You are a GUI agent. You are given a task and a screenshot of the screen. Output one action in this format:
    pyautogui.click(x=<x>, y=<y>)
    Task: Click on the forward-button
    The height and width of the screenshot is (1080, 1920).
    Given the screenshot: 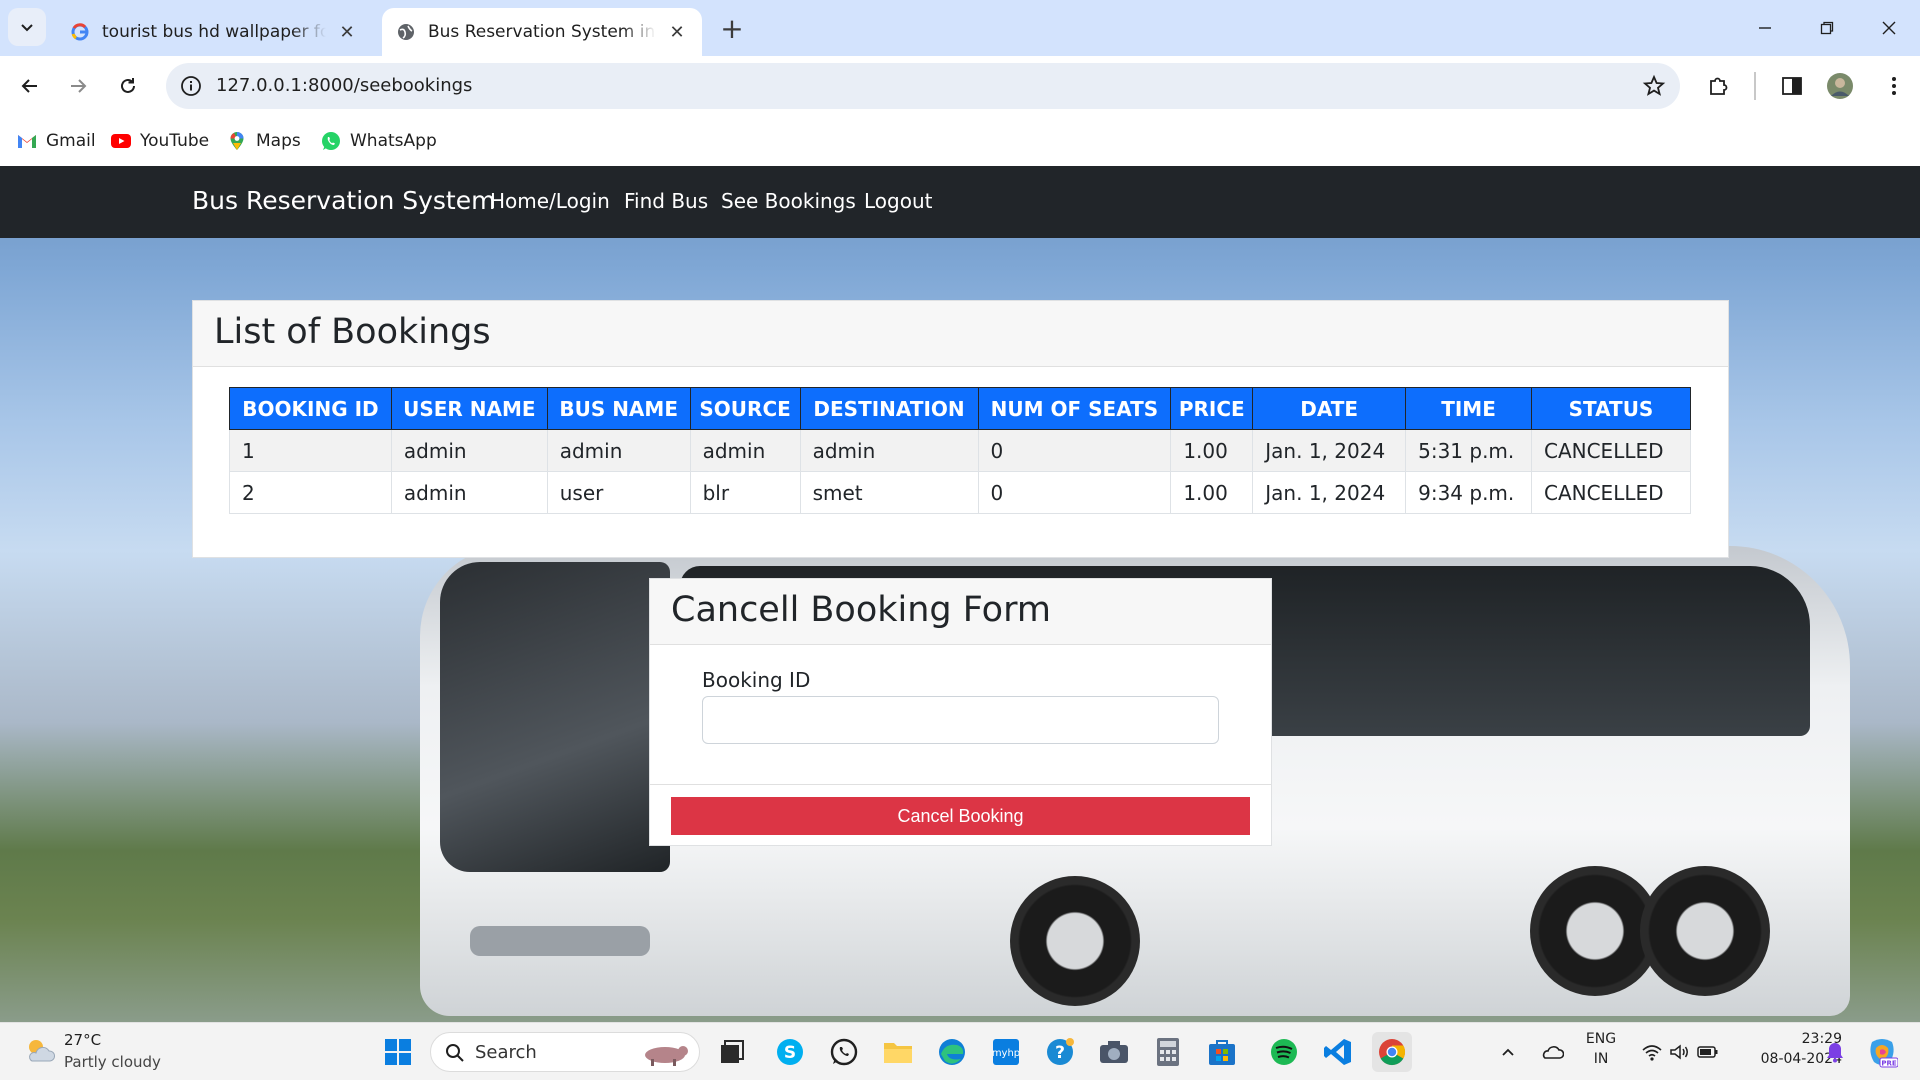 What is the action you would take?
    pyautogui.click(x=78, y=86)
    